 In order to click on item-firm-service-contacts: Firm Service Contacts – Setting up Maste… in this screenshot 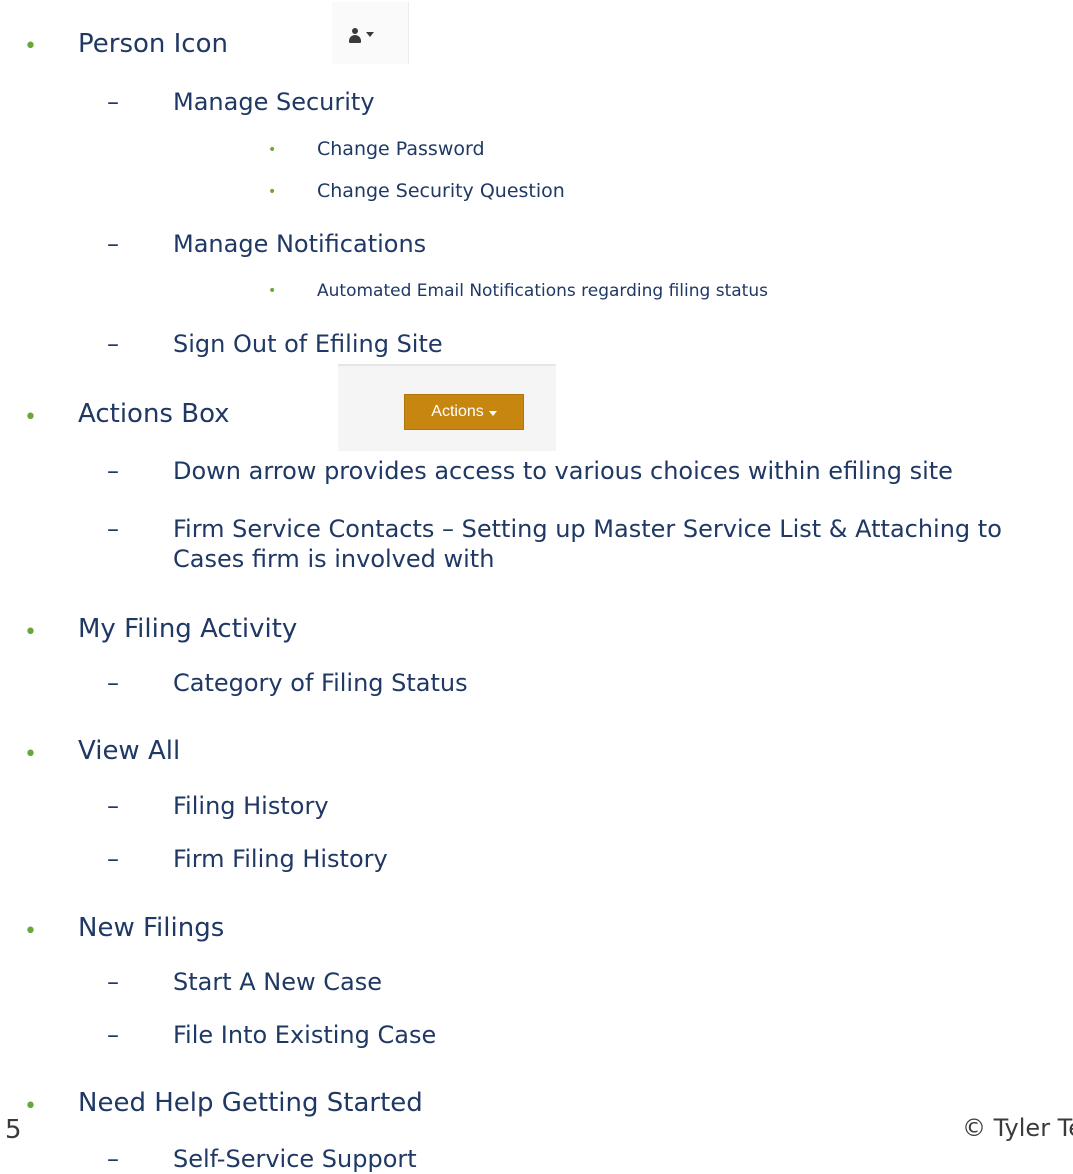, I will do `click(587, 529)`.